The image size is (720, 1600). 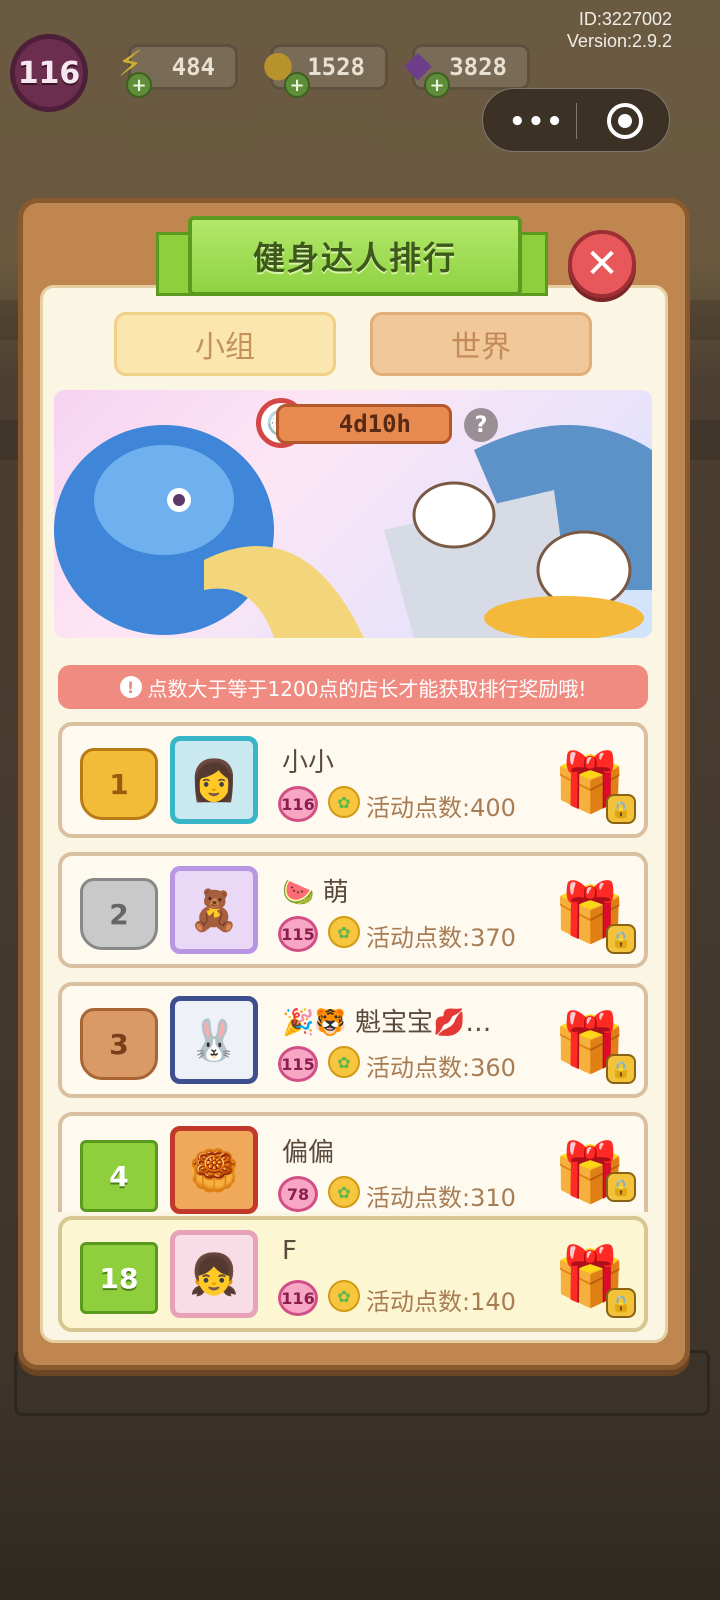 What do you see at coordinates (441, 1302) in the screenshot?
I see `activity-points: 活动点数:140` at bounding box center [441, 1302].